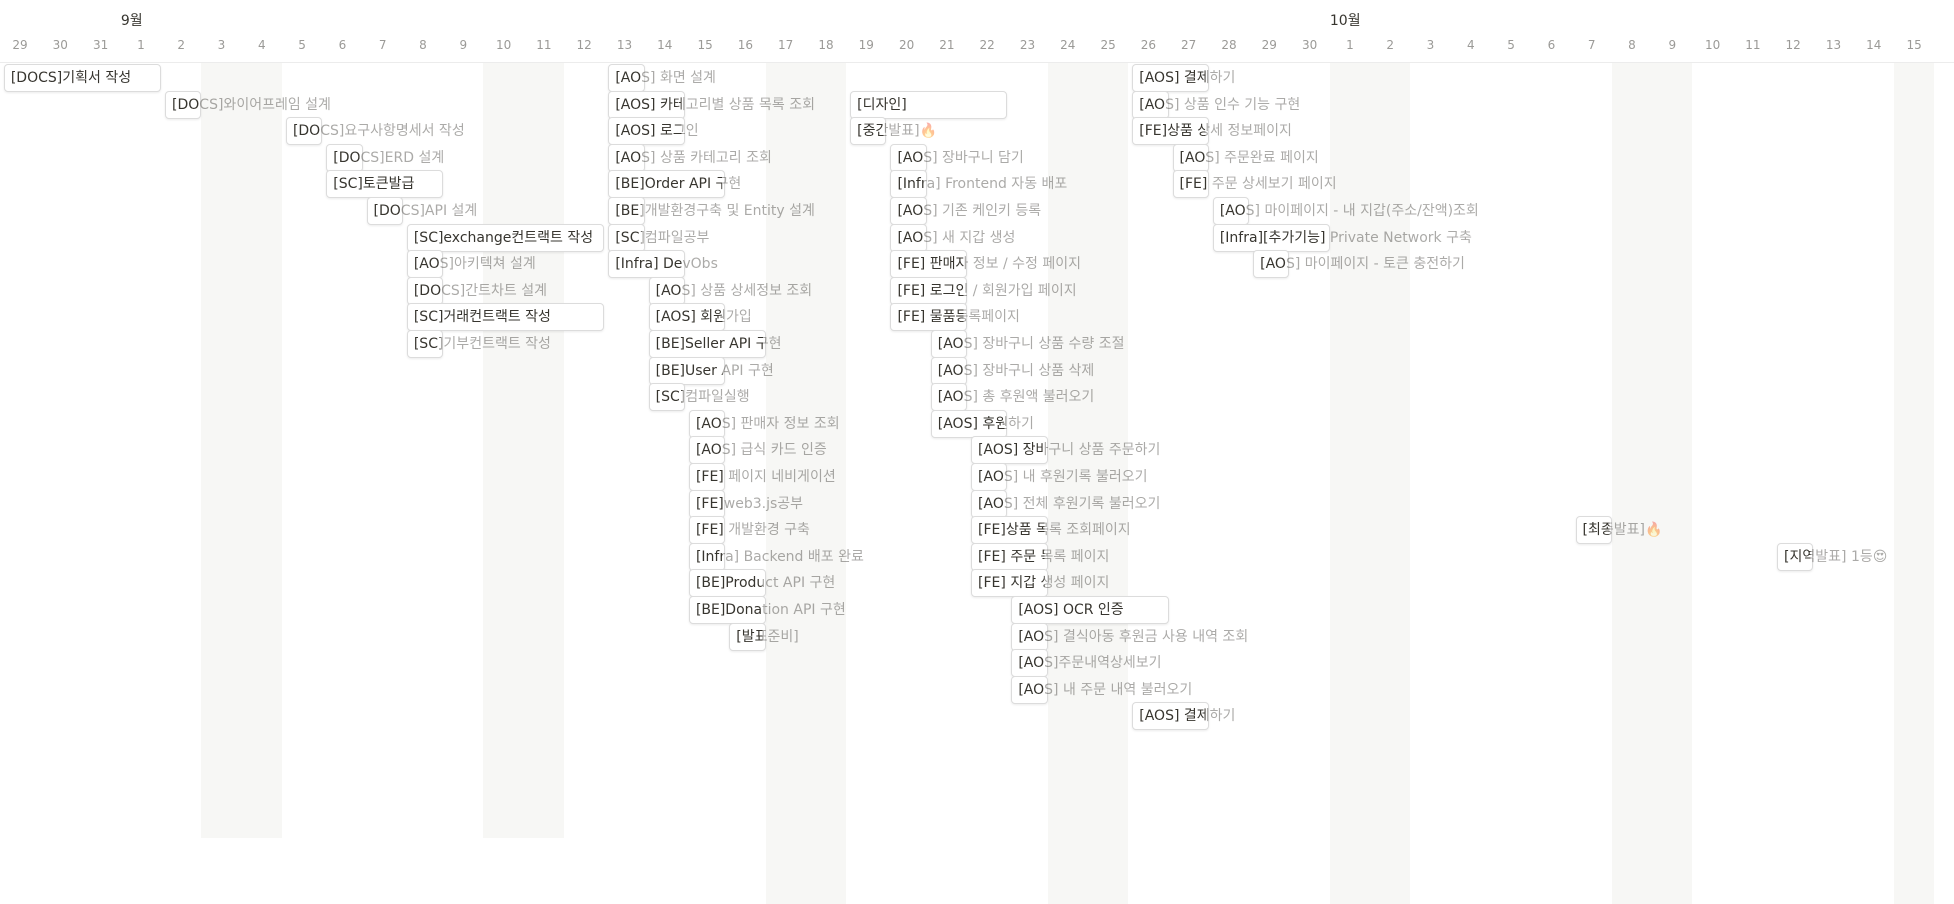 This screenshot has width=1954, height=904. I want to click on task-label: [FE]상품 상세 정보페이지, so click(1215, 131).